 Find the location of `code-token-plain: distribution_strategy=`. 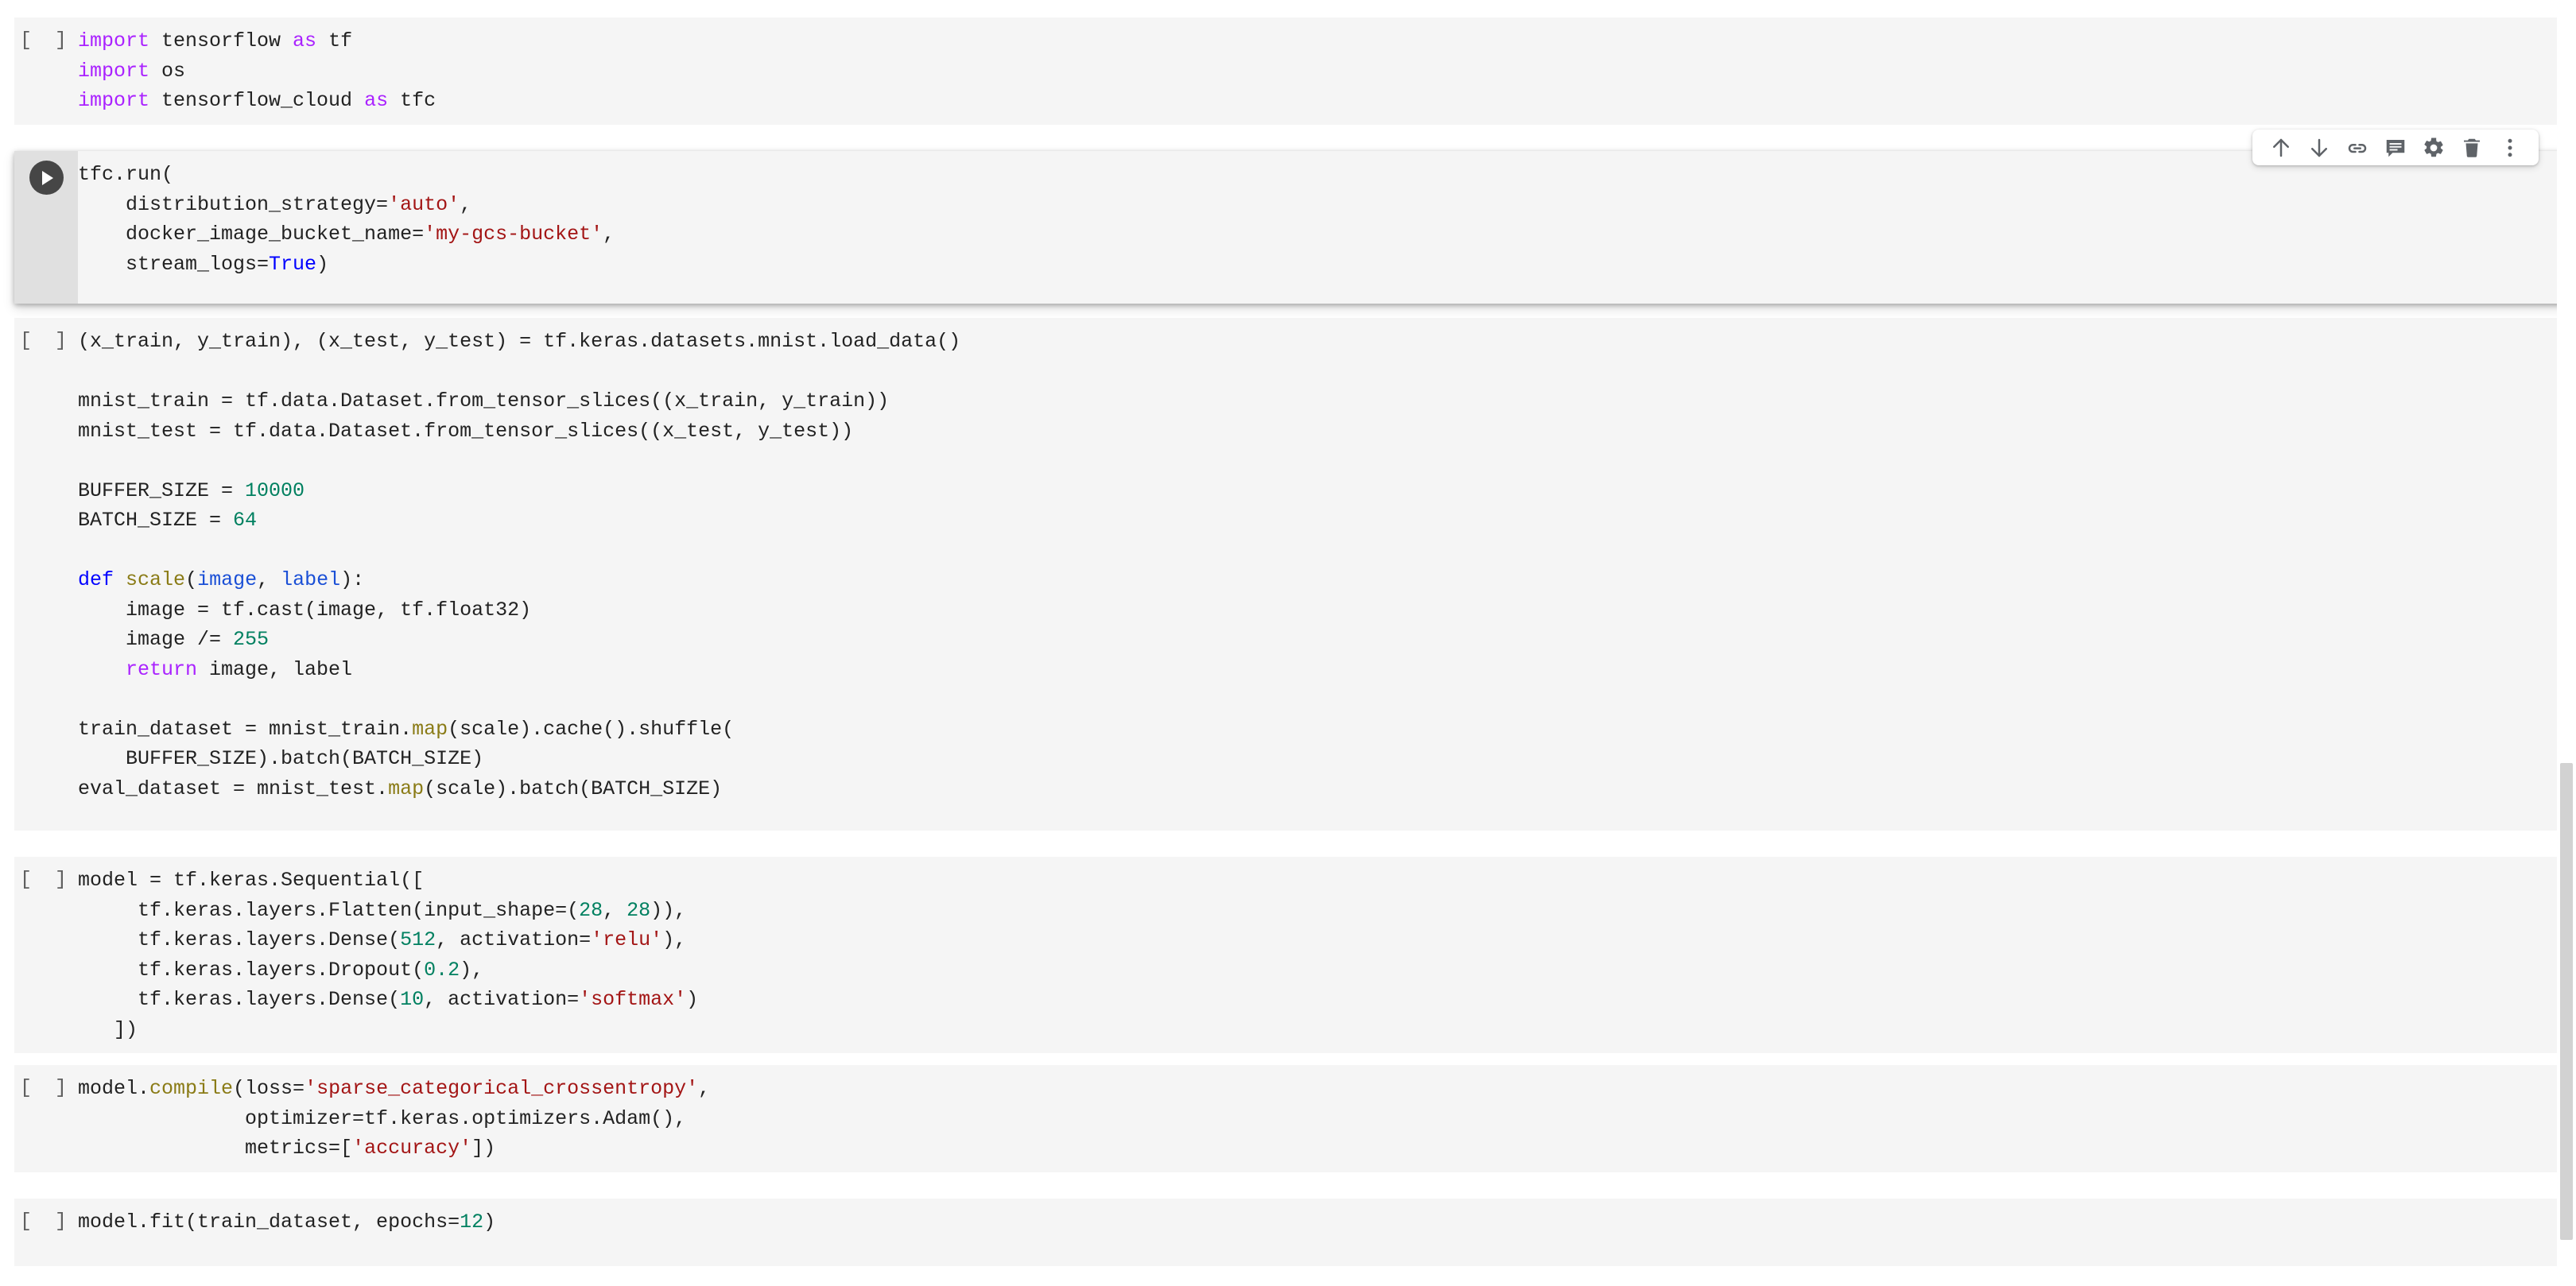

code-token-plain: distribution_strategy= is located at coordinates (233, 204).